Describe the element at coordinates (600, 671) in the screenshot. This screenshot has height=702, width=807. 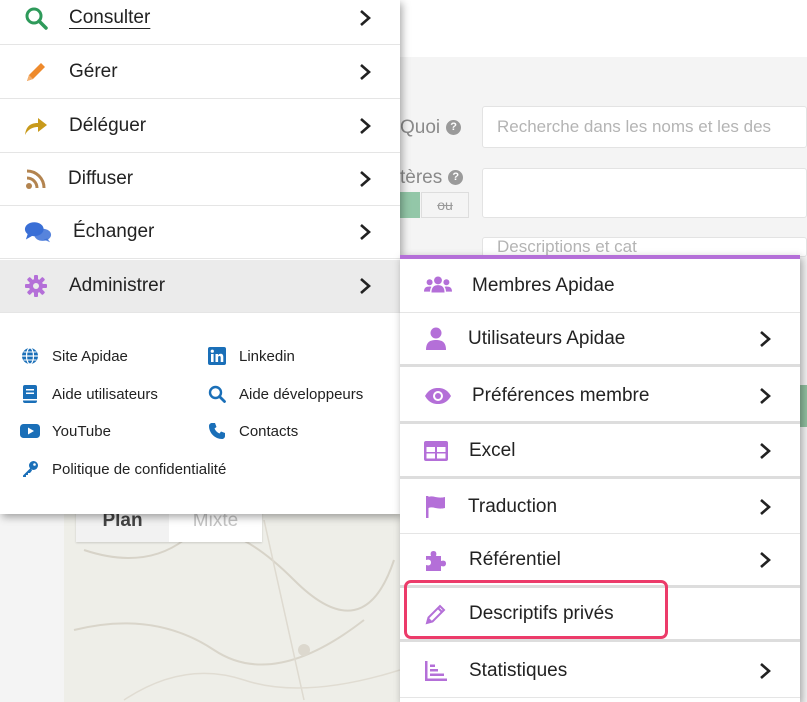
I see `submenu-item-statistiques: Statistiques` at that location.